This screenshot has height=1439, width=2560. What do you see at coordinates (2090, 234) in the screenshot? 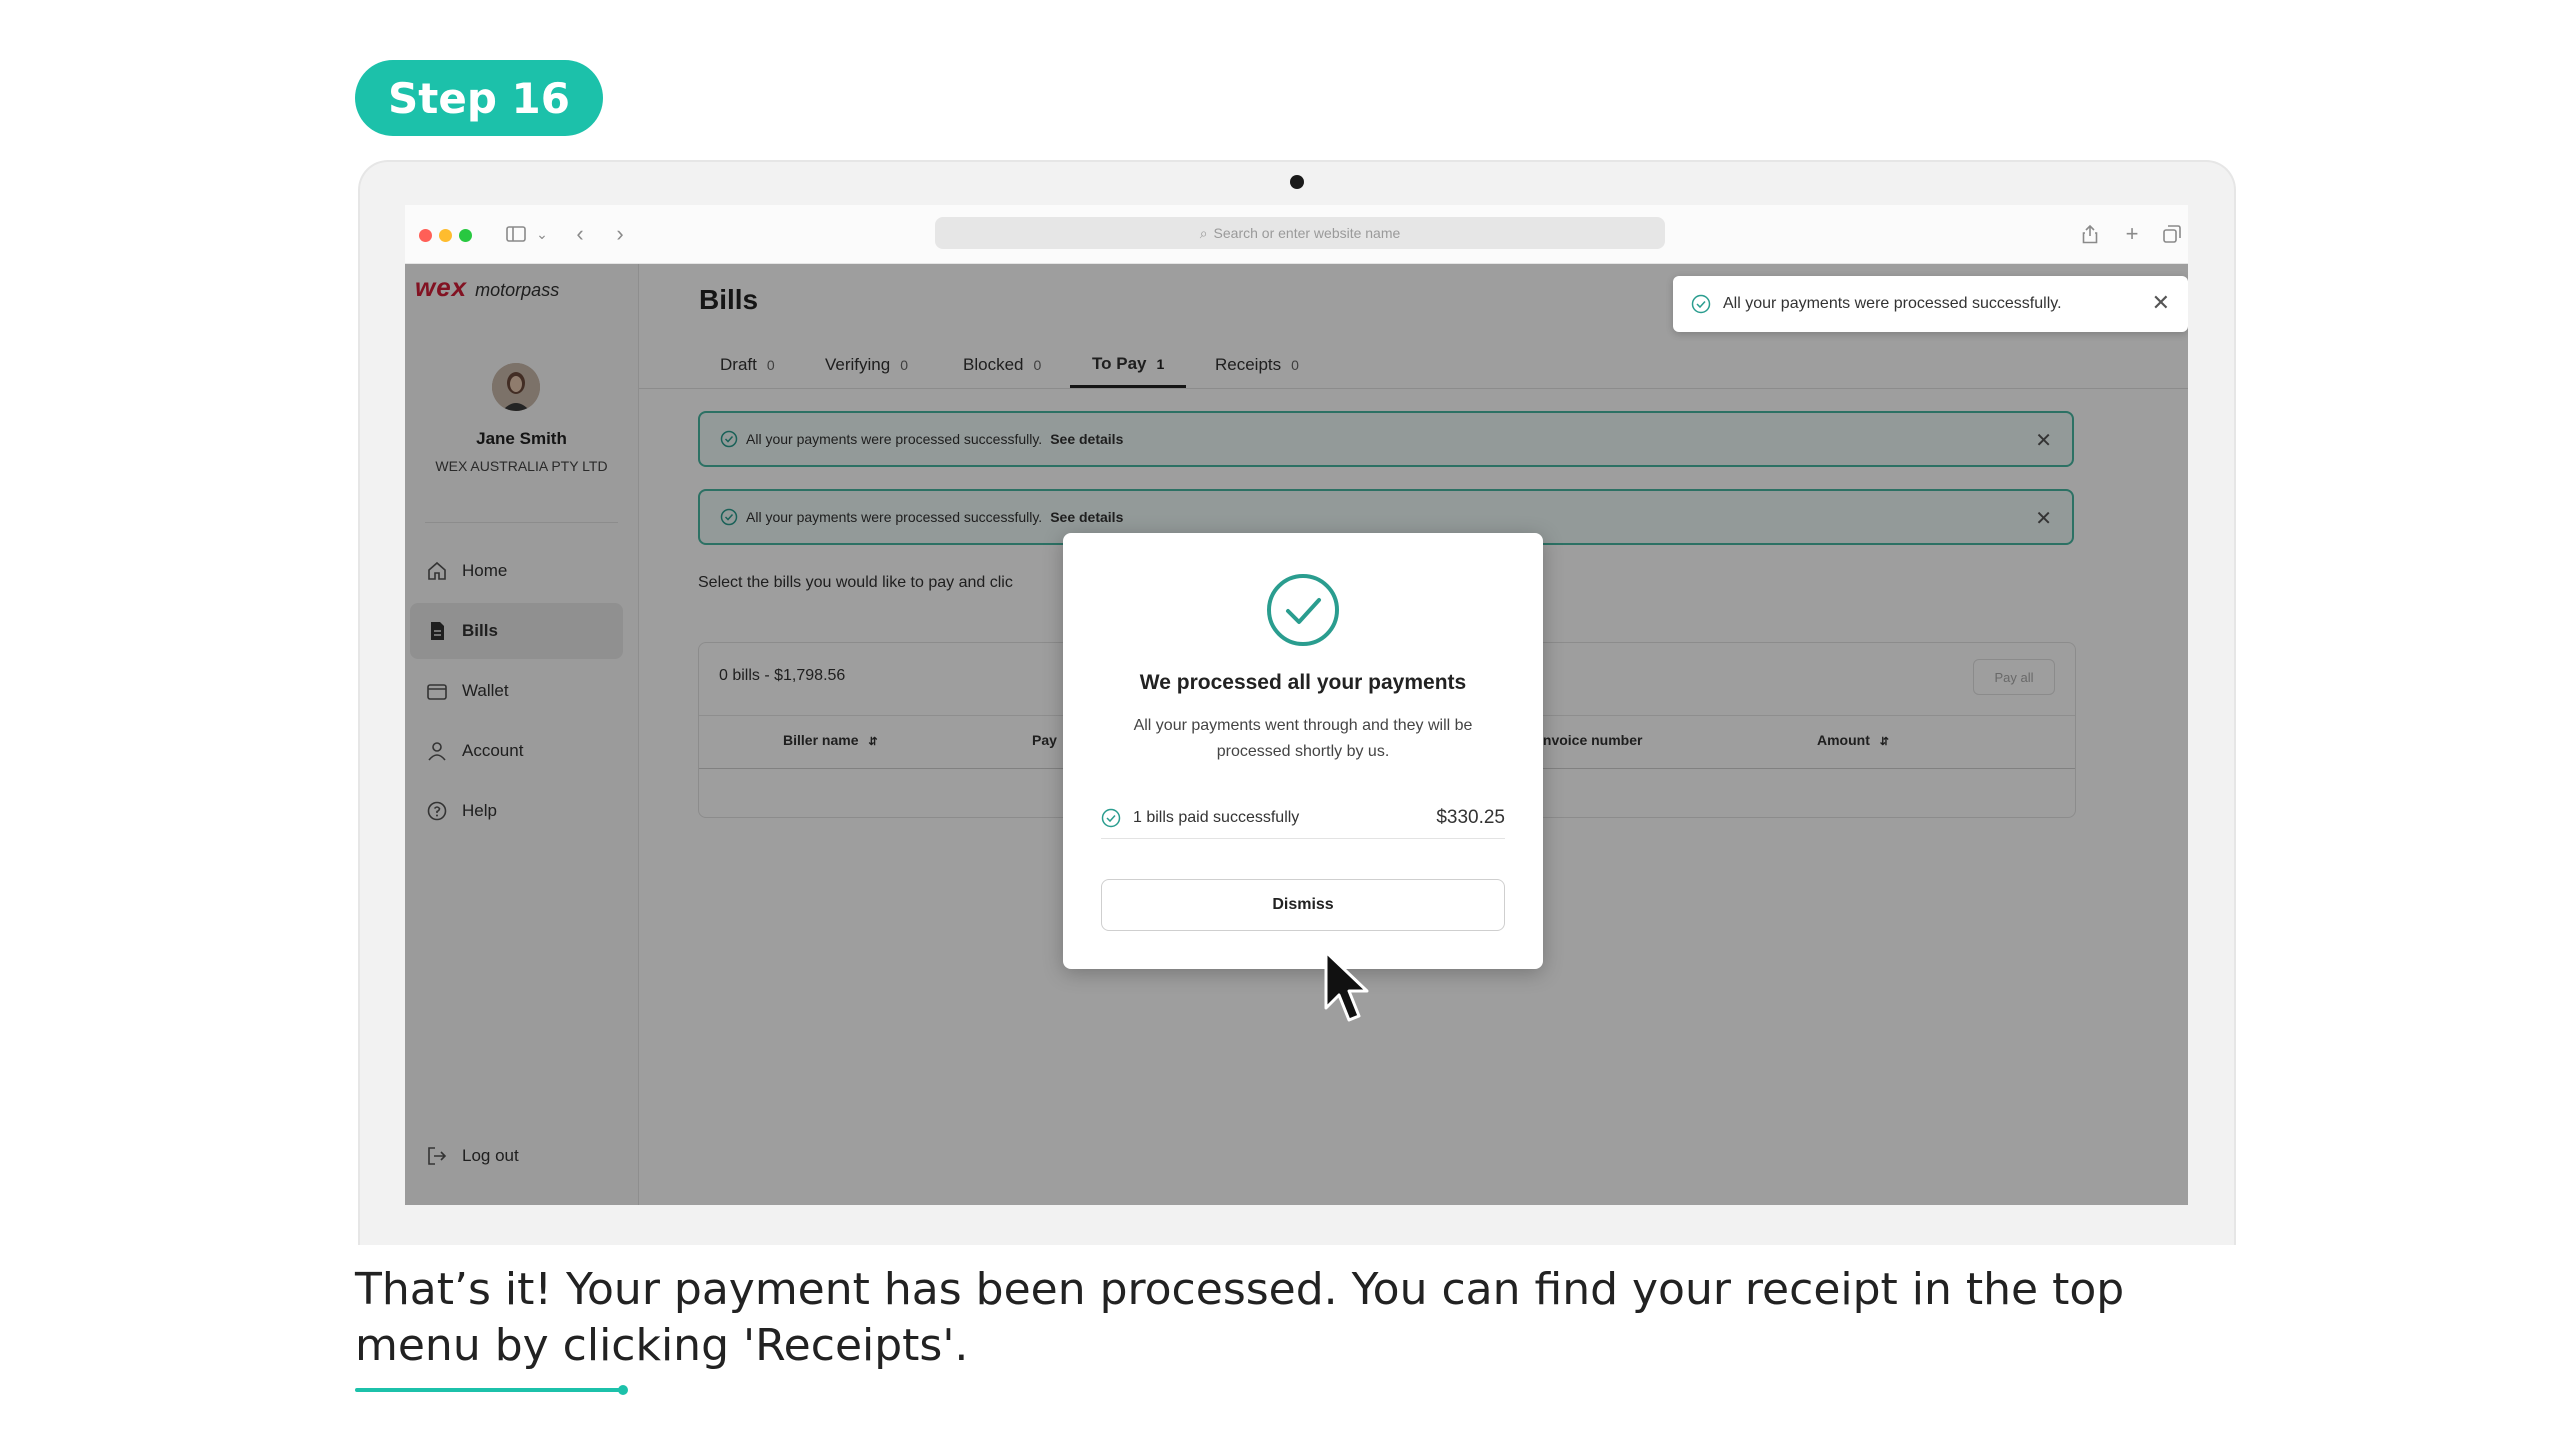
I see `share-icon` at bounding box center [2090, 234].